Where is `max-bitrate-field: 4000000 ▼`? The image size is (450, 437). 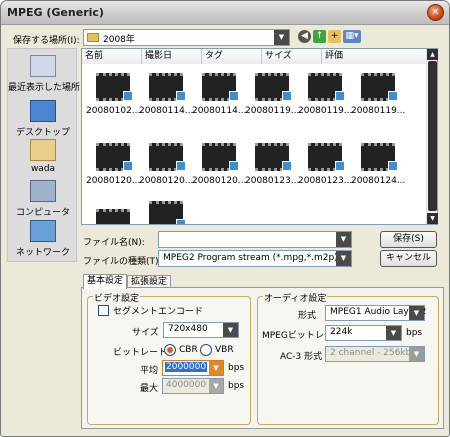
max-bitrate-field: 4000000 ▼ is located at coordinates (193, 386).